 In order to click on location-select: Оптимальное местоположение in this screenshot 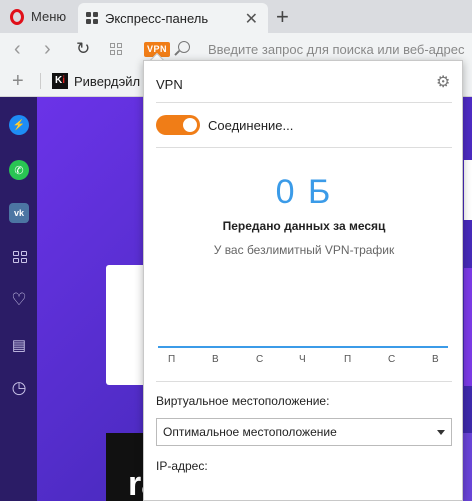, I will do `click(304, 432)`.